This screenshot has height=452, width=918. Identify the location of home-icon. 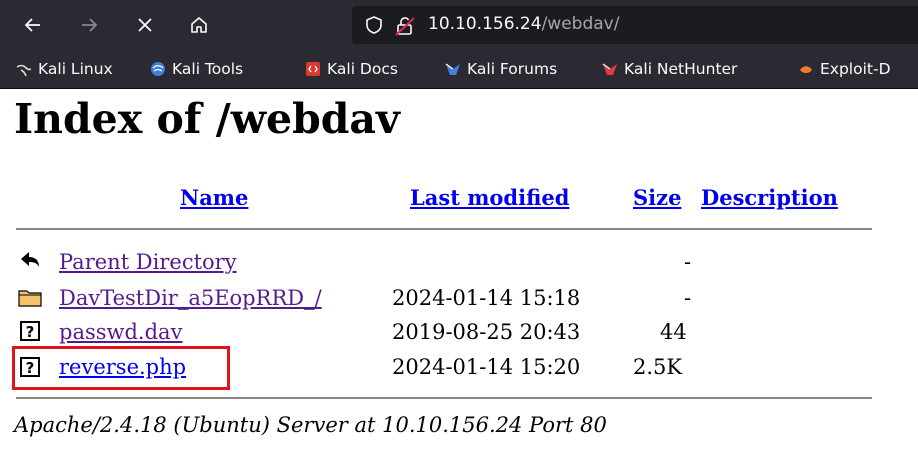
(199, 25).